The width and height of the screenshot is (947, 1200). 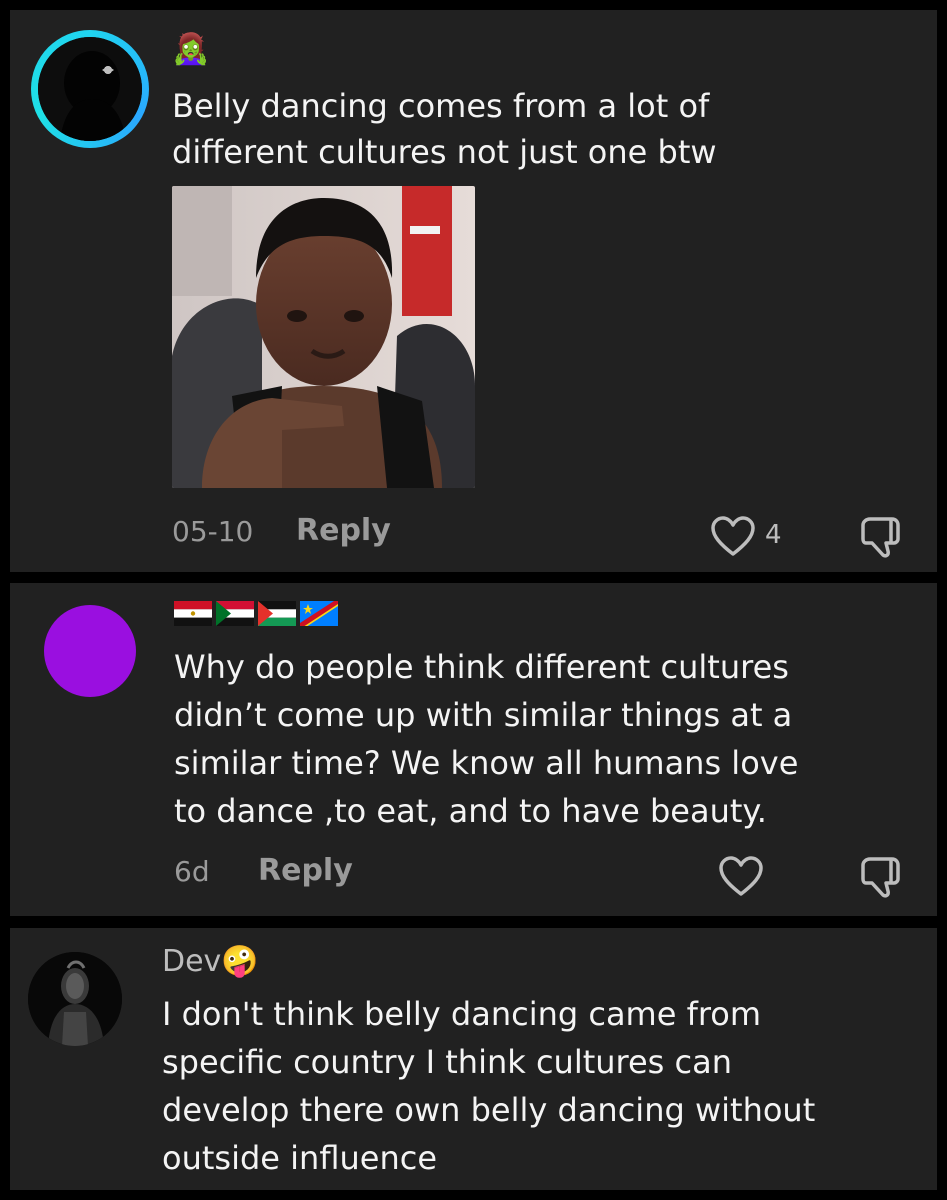 What do you see at coordinates (192, 961) in the screenshot?
I see `commenter-name-text: Dev` at bounding box center [192, 961].